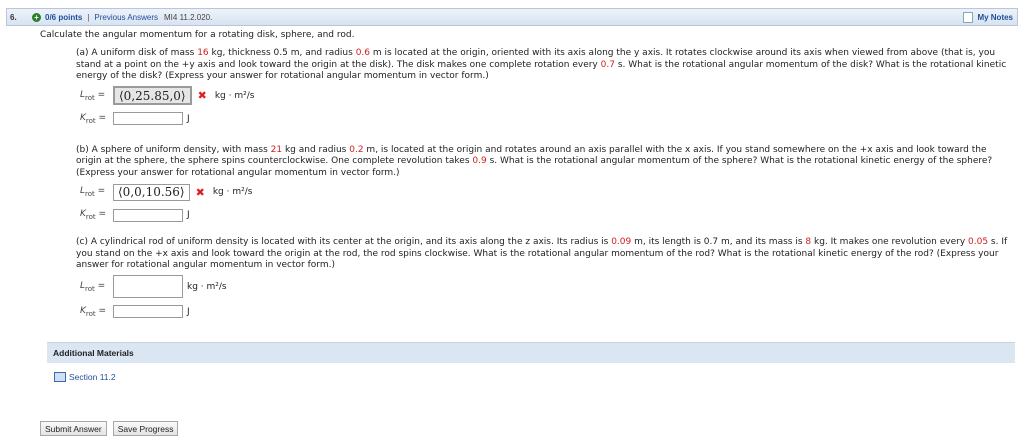 The image size is (1024, 438). I want to click on part-c-K-row: Krot = J, so click(544, 312).